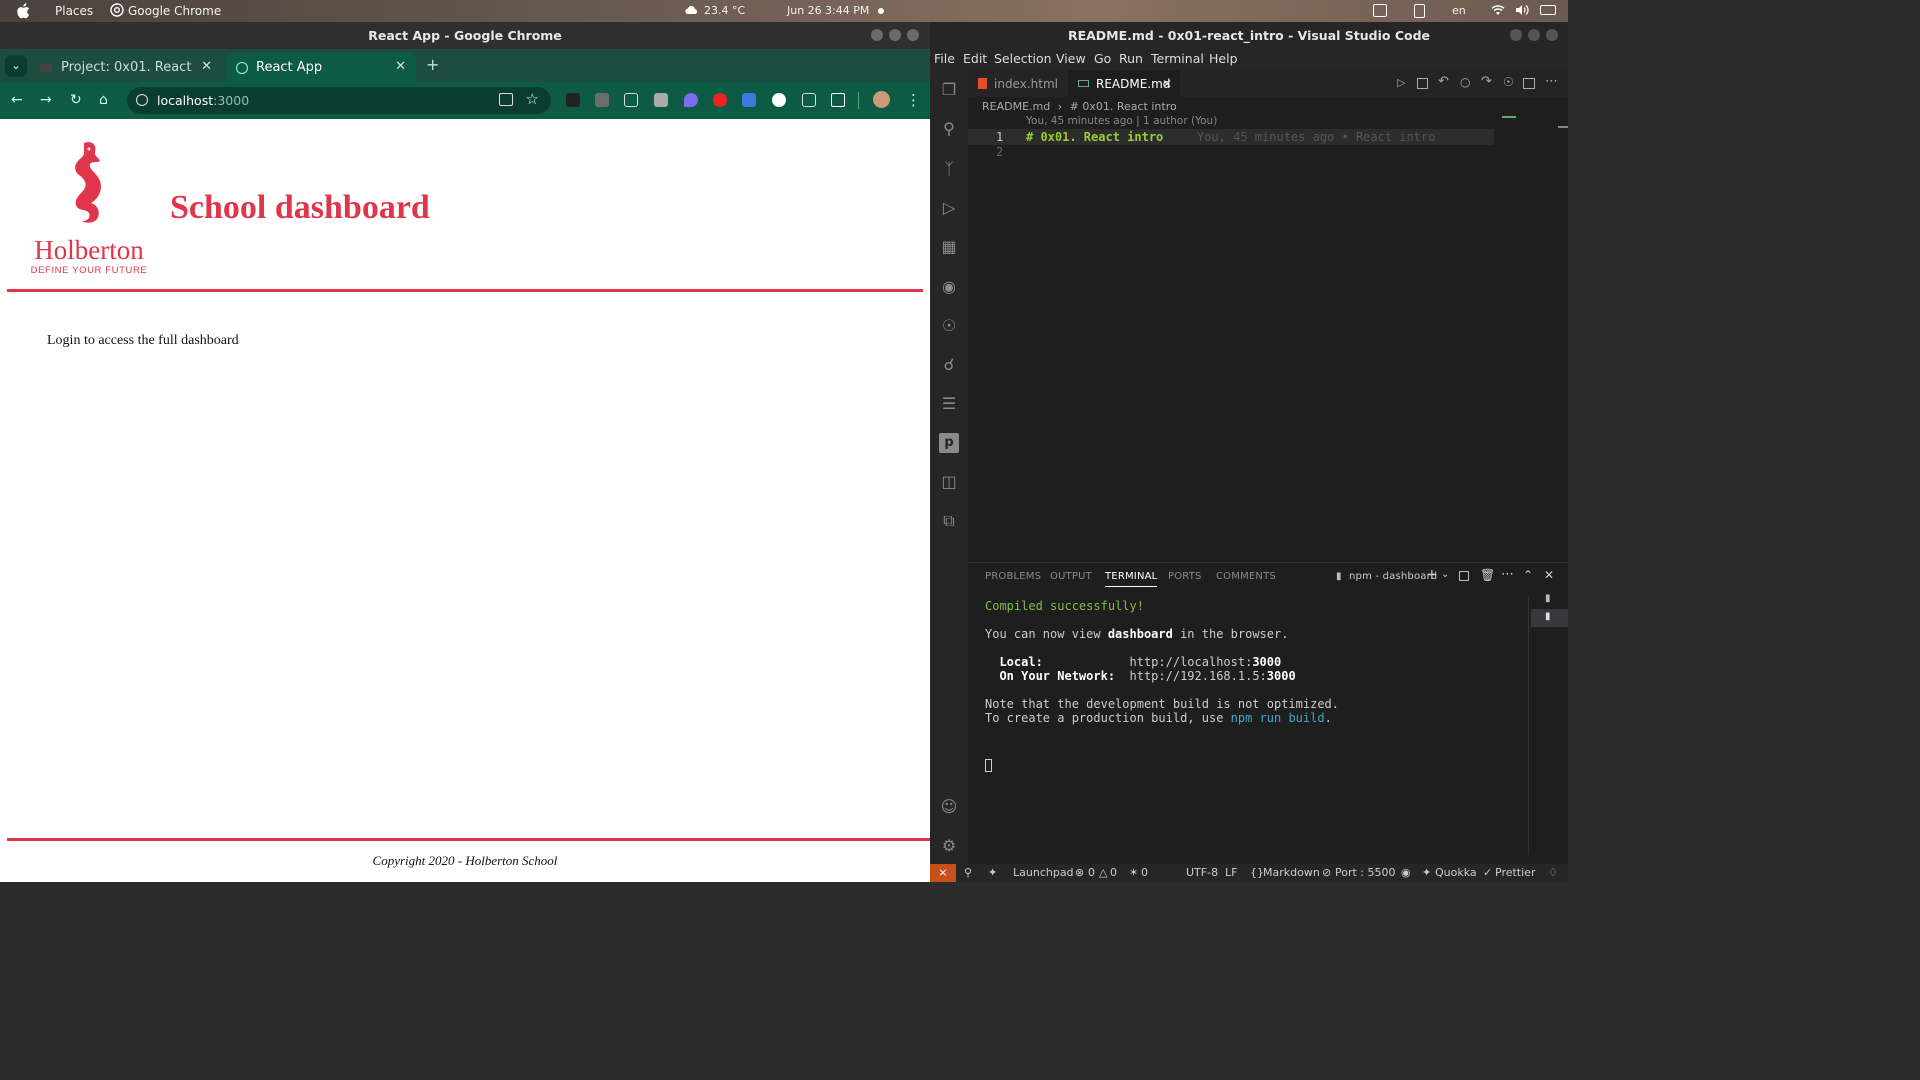 The image size is (1920, 1080). What do you see at coordinates (720, 100) in the screenshot?
I see `extension-red-icon` at bounding box center [720, 100].